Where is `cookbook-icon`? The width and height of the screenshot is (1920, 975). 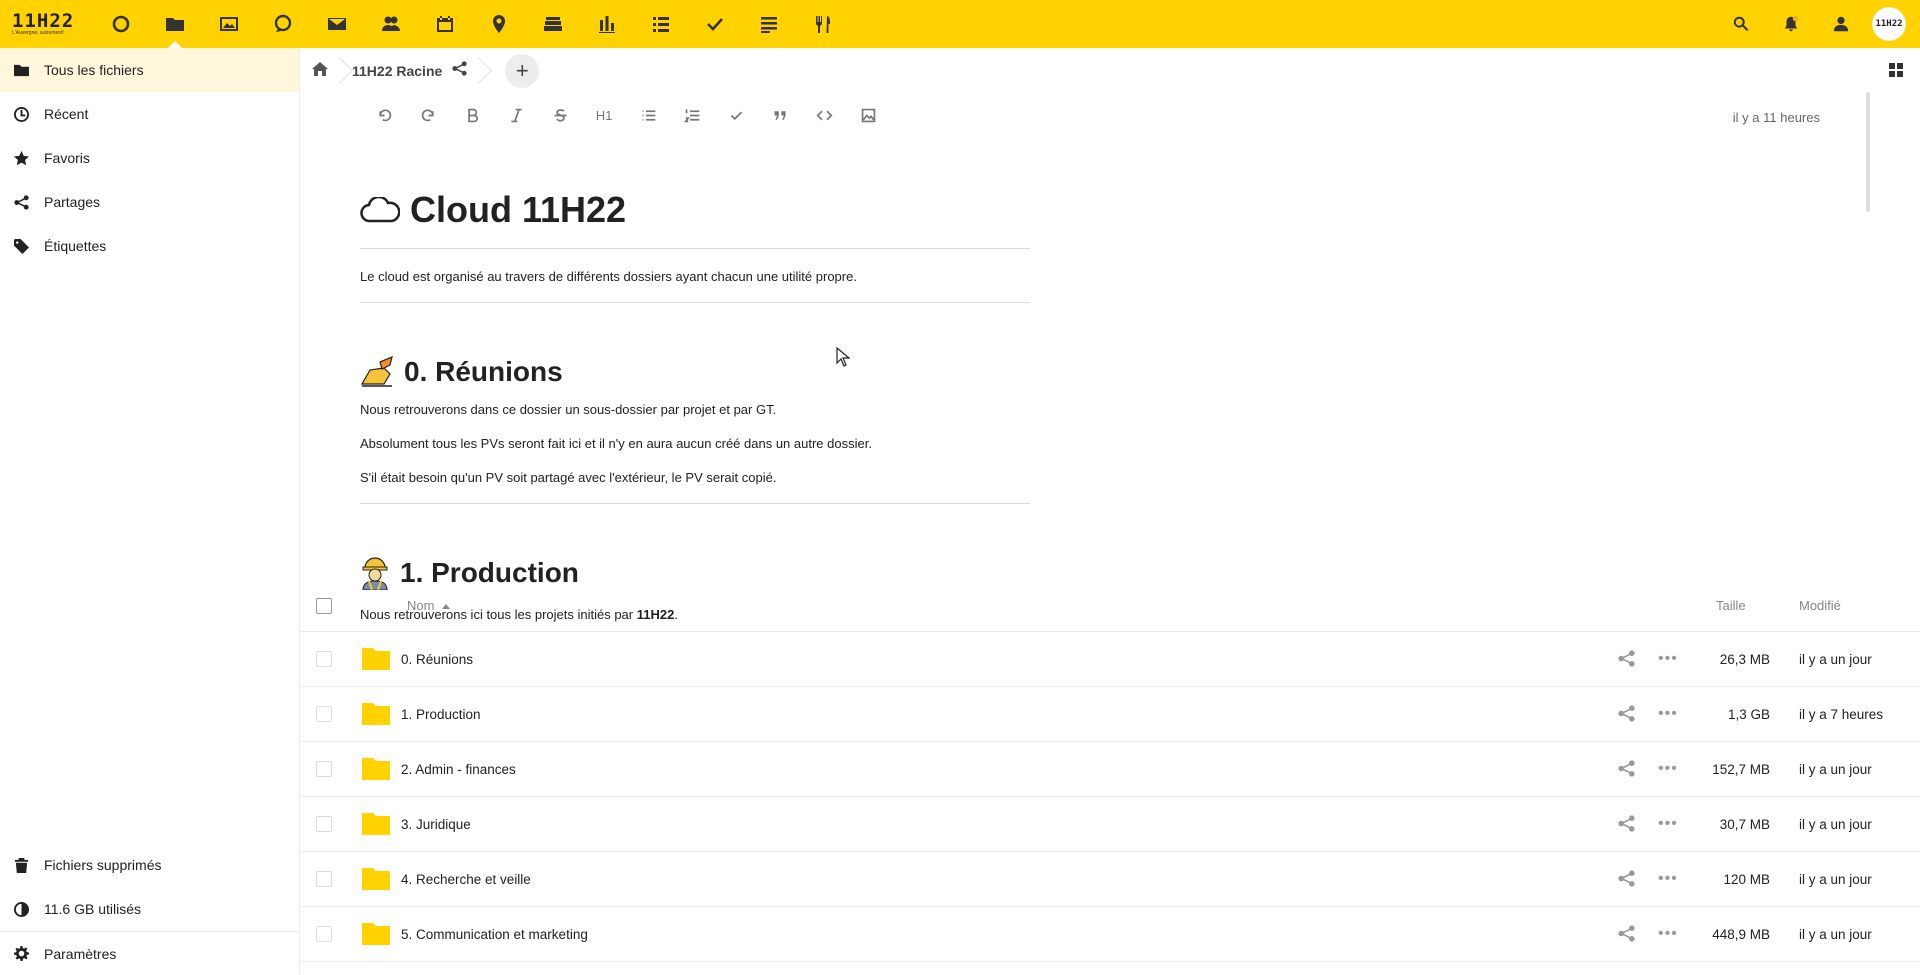 cookbook-icon is located at coordinates (823, 24).